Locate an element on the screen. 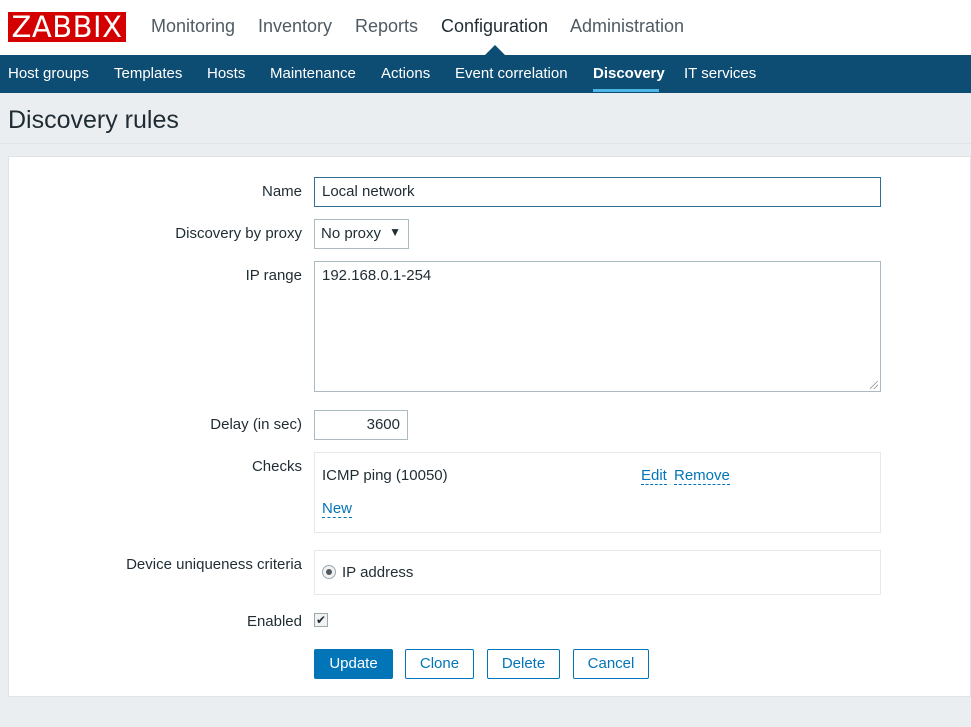  checks-container is located at coordinates (597, 492).